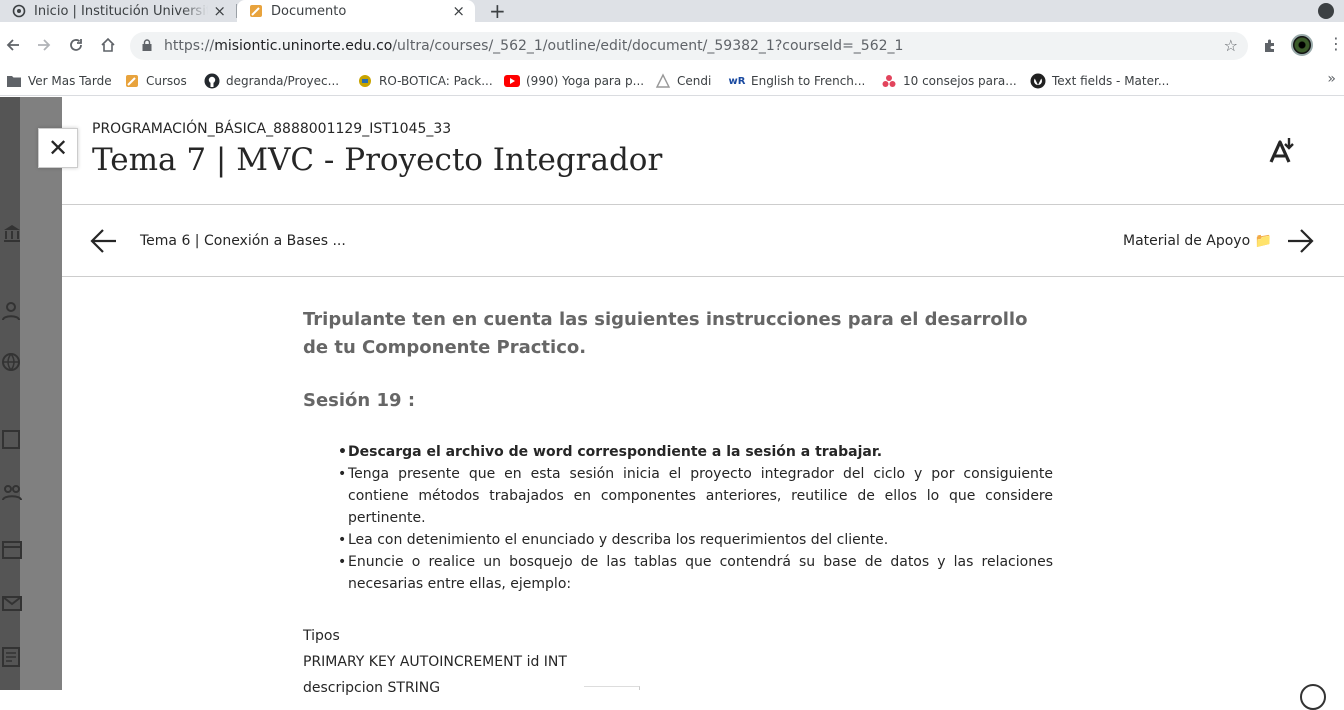 The width and height of the screenshot is (1344, 710). I want to click on close-icon: ✕, so click(58, 148).